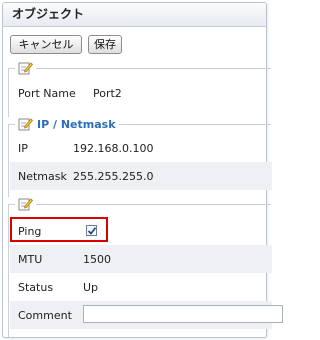 This screenshot has width=320, height=340. I want to click on mtu-value: 1500, so click(97, 259).